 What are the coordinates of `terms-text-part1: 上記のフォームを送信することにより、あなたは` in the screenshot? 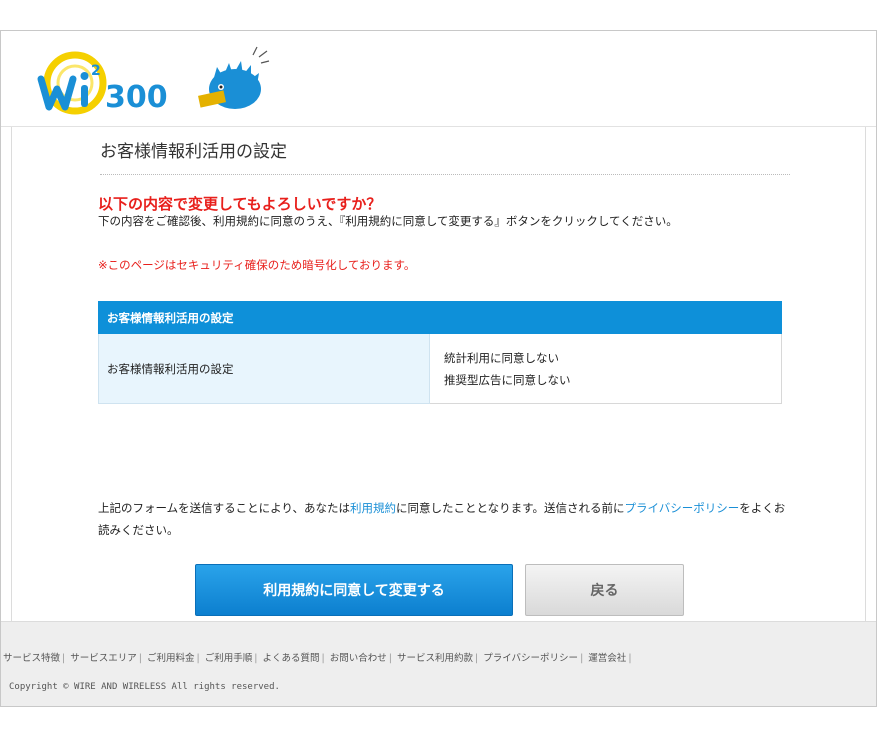 It's located at (224, 508).